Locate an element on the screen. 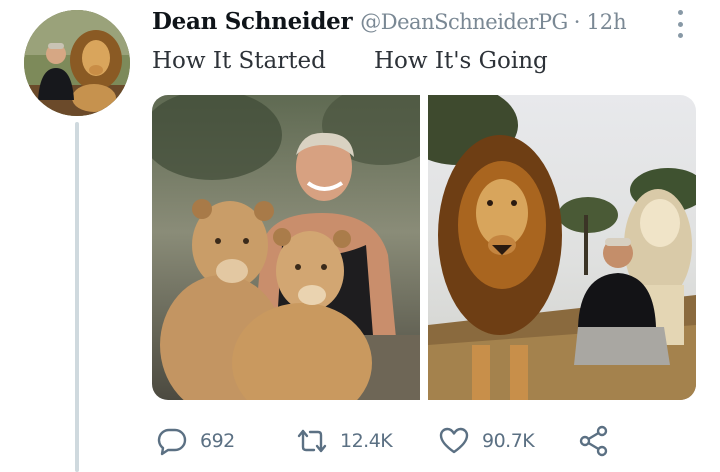  avatar is located at coordinates (77, 63).